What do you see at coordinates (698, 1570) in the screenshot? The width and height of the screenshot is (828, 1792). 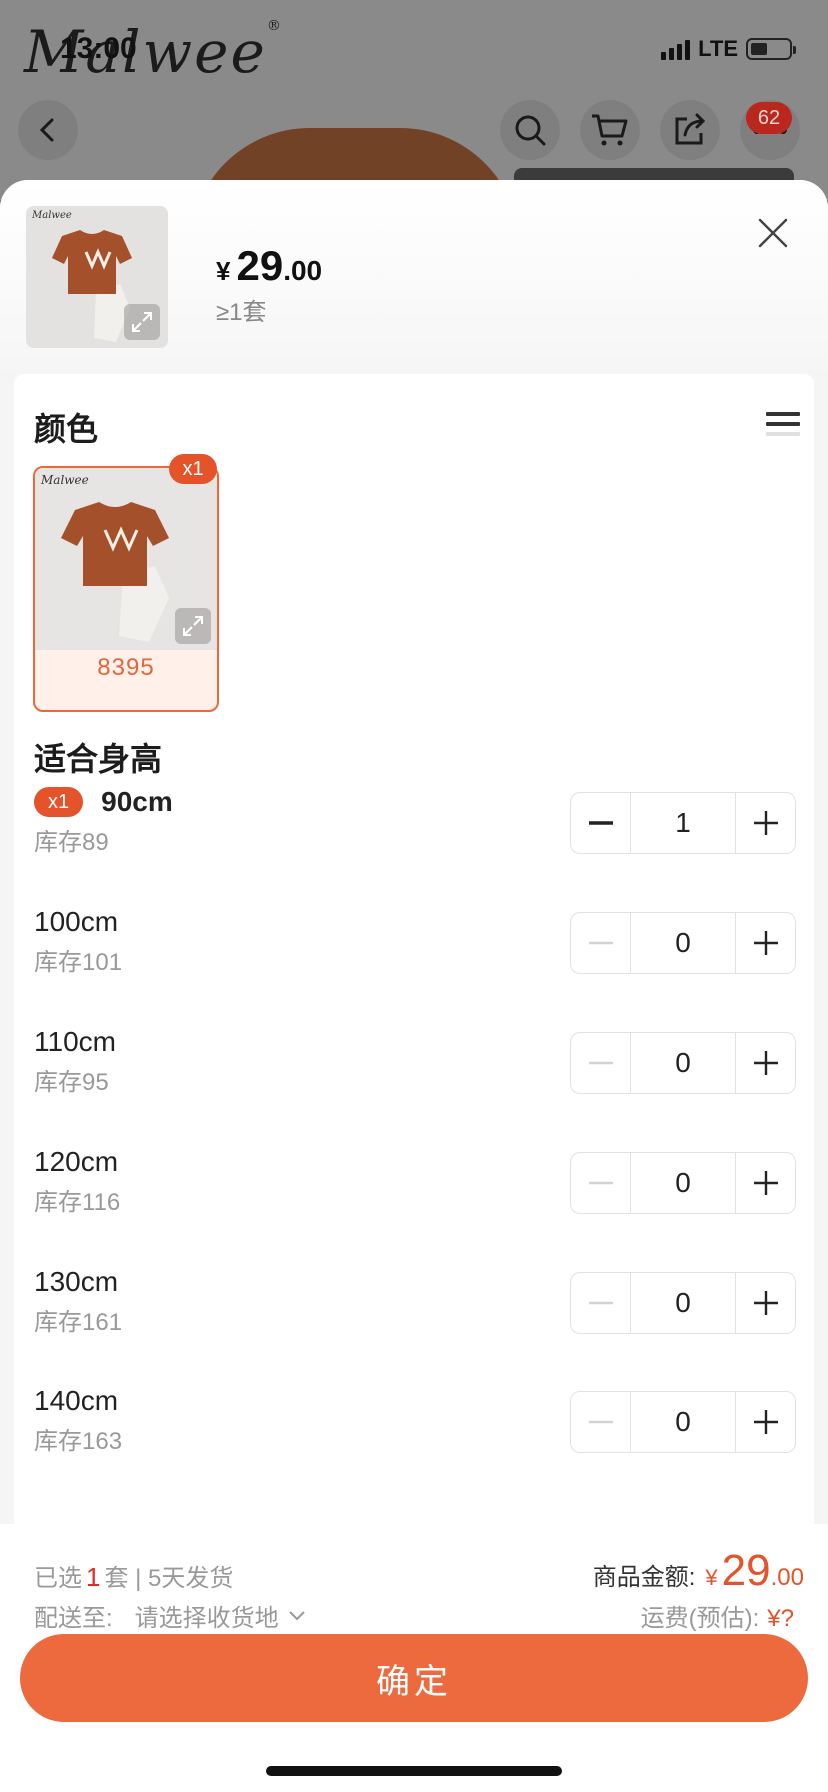 I see `goods-total: 商品金额: ¥ 29 .00` at bounding box center [698, 1570].